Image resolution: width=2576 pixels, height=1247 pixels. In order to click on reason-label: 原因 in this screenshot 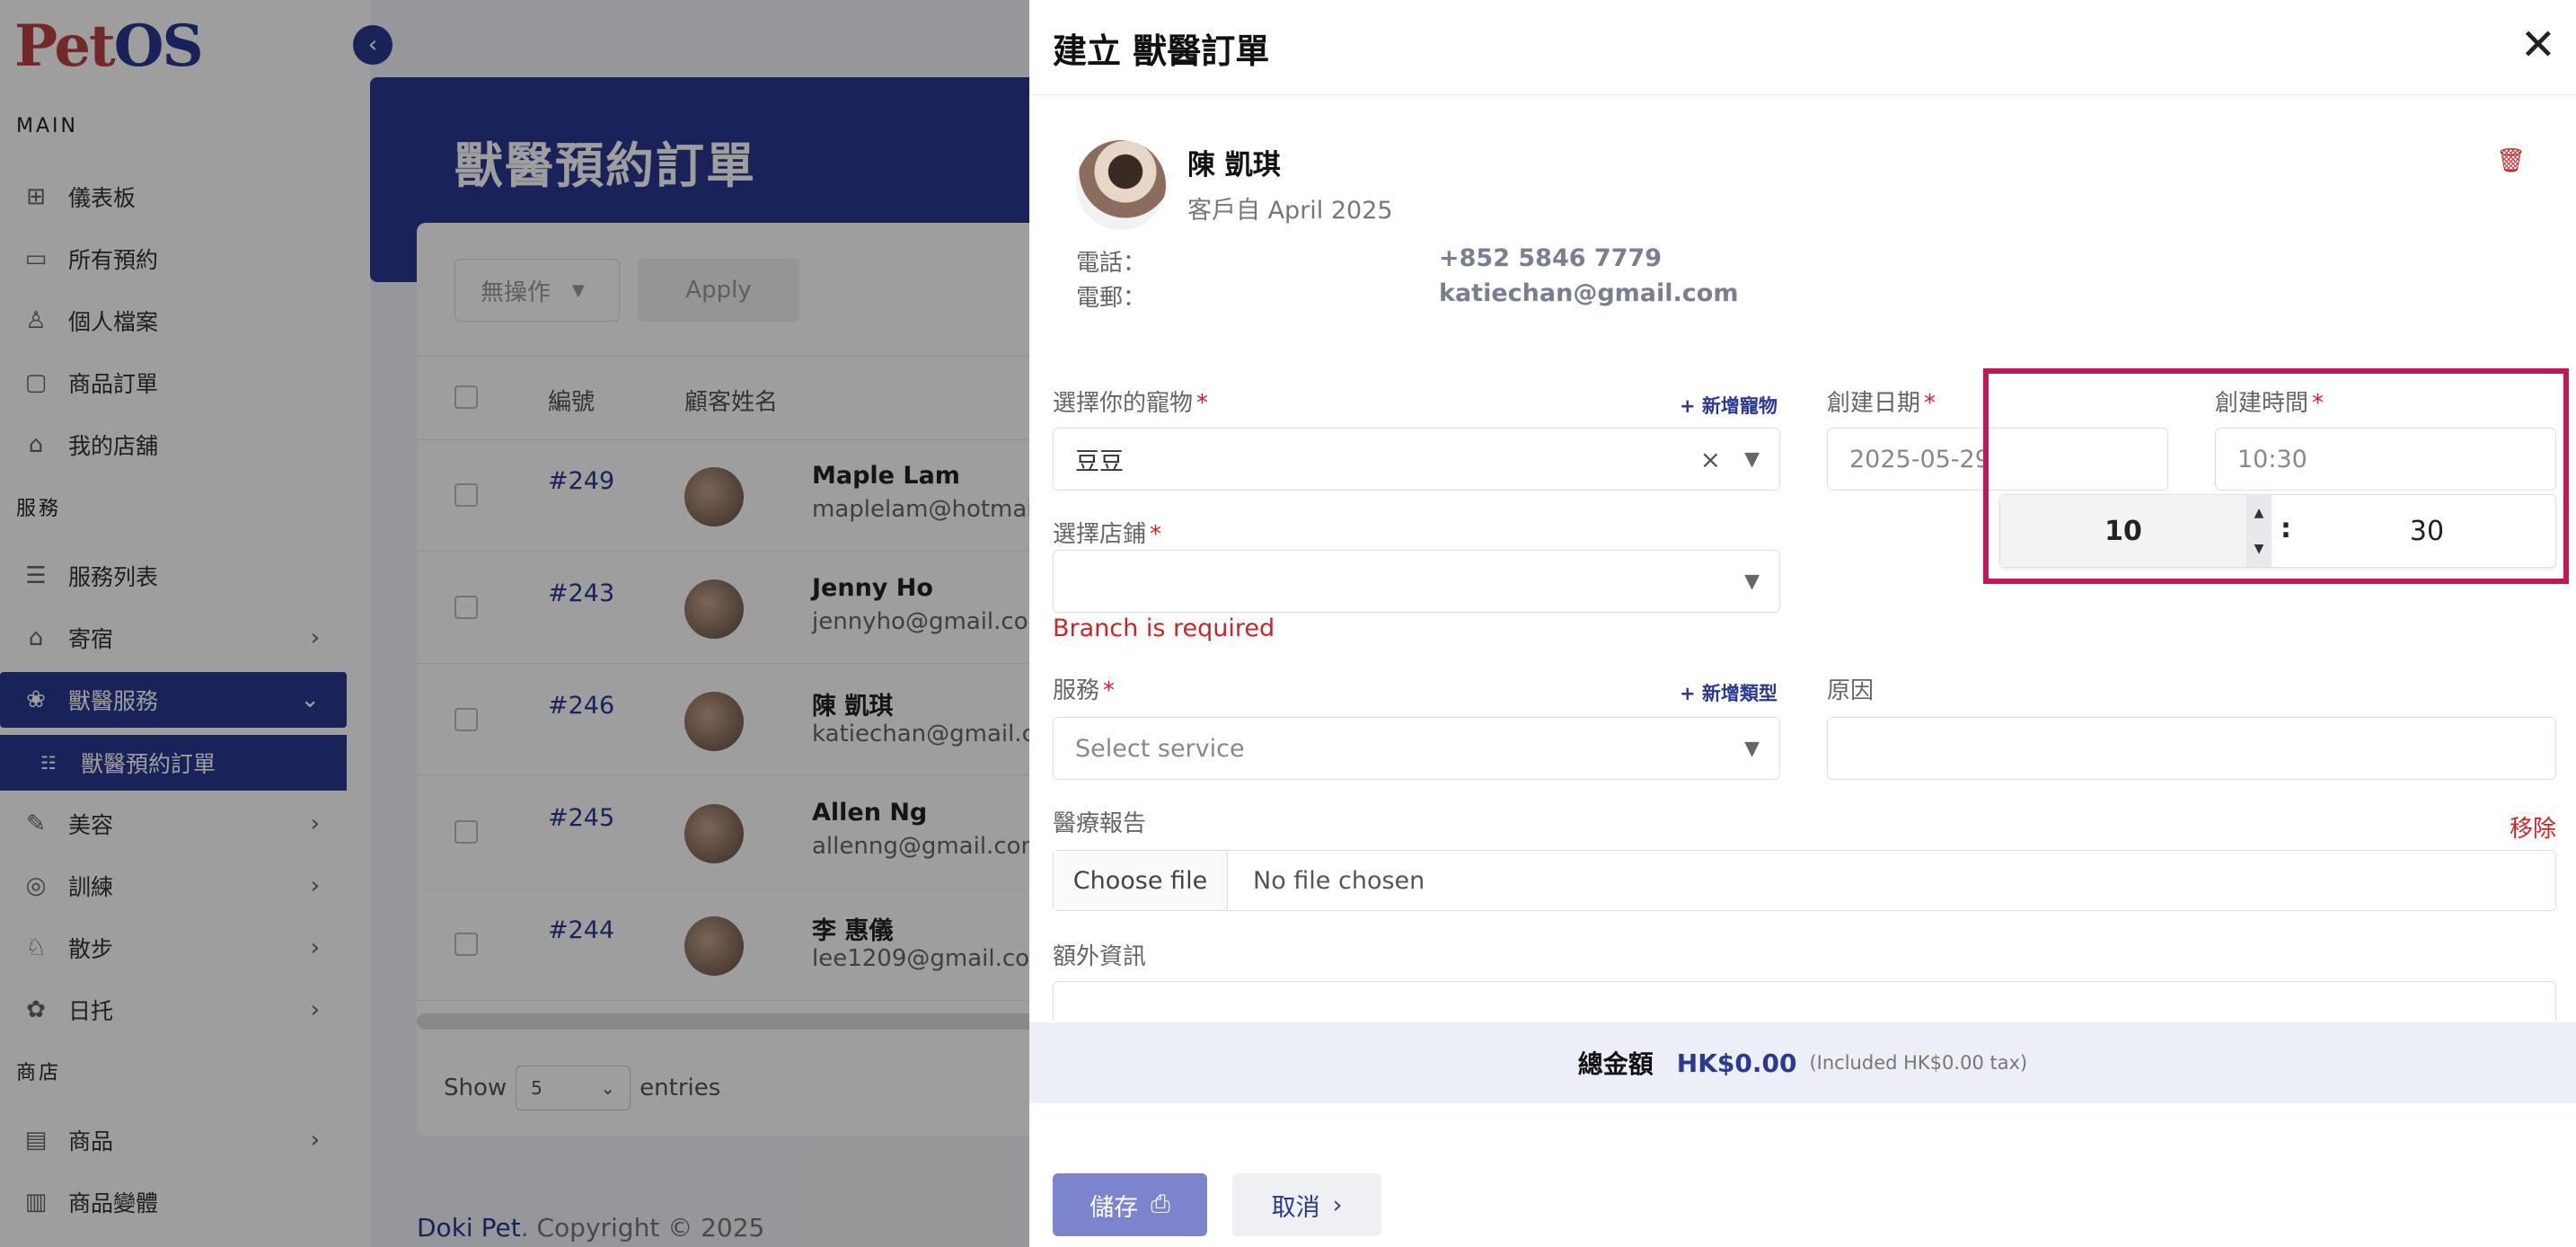, I will do `click(1851, 690)`.